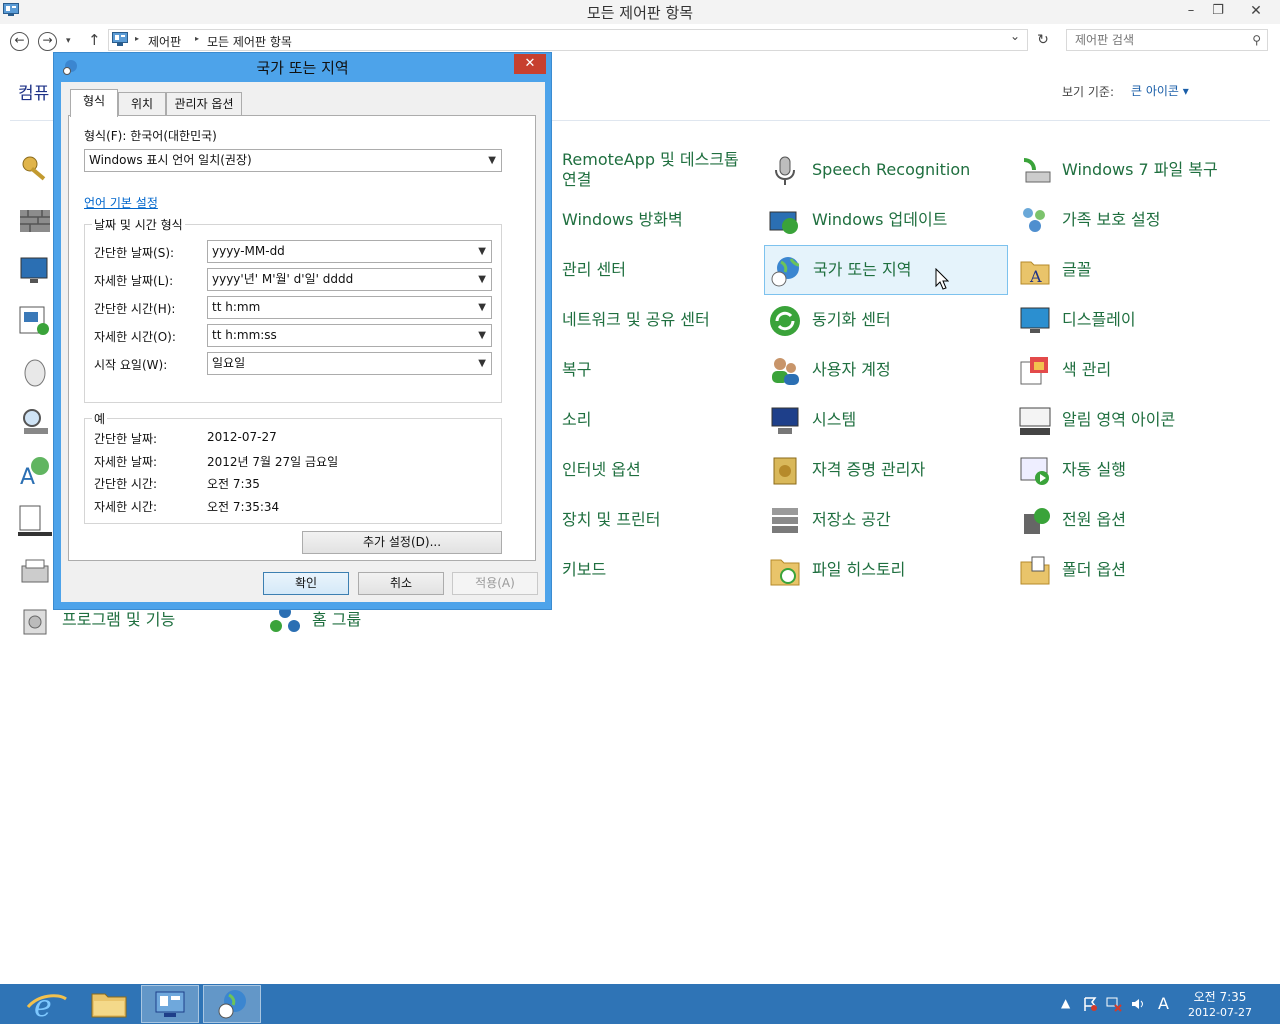 The image size is (1280, 1024). I want to click on first-day-select: 일요일 ▼, so click(349, 363).